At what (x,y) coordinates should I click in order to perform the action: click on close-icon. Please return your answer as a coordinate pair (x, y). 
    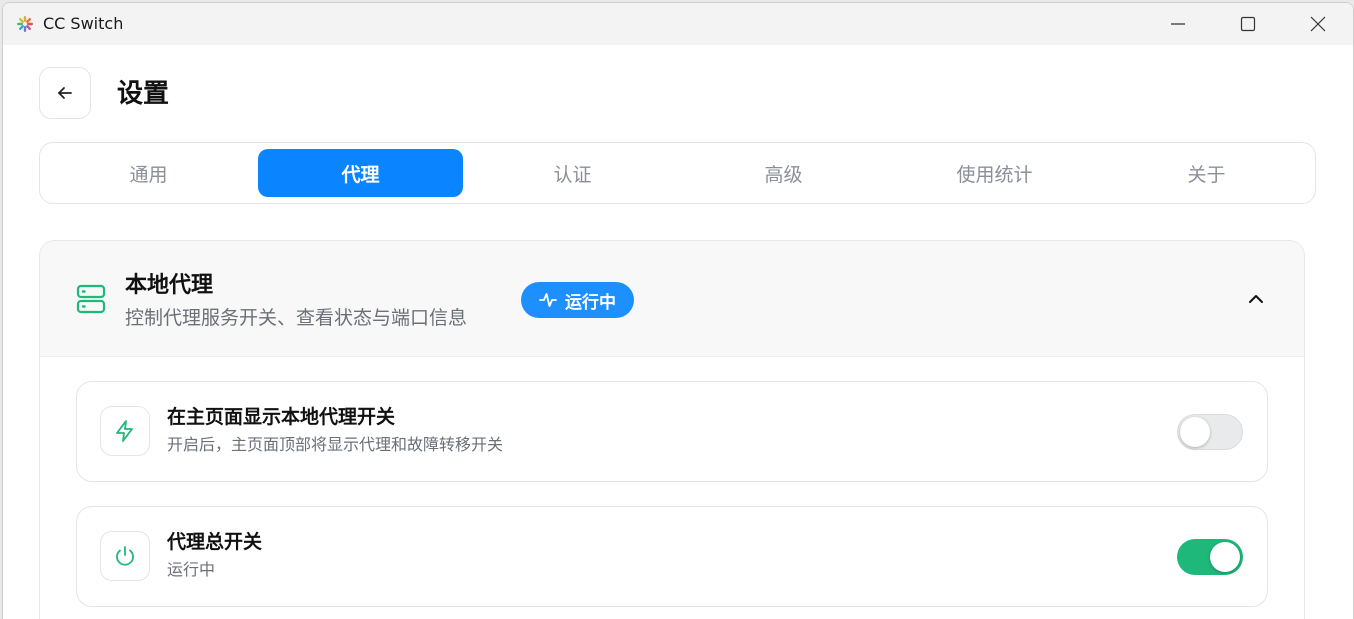
    Looking at the image, I should click on (1318, 24).